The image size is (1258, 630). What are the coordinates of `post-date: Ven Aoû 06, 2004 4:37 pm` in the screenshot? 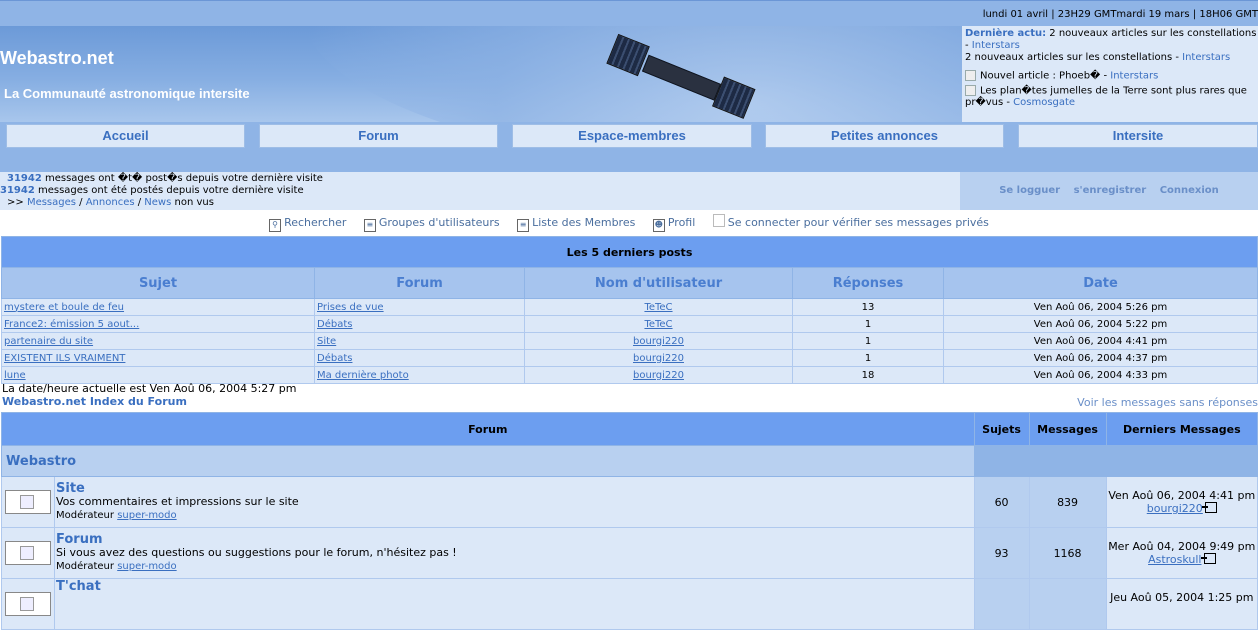 It's located at (1100, 358).